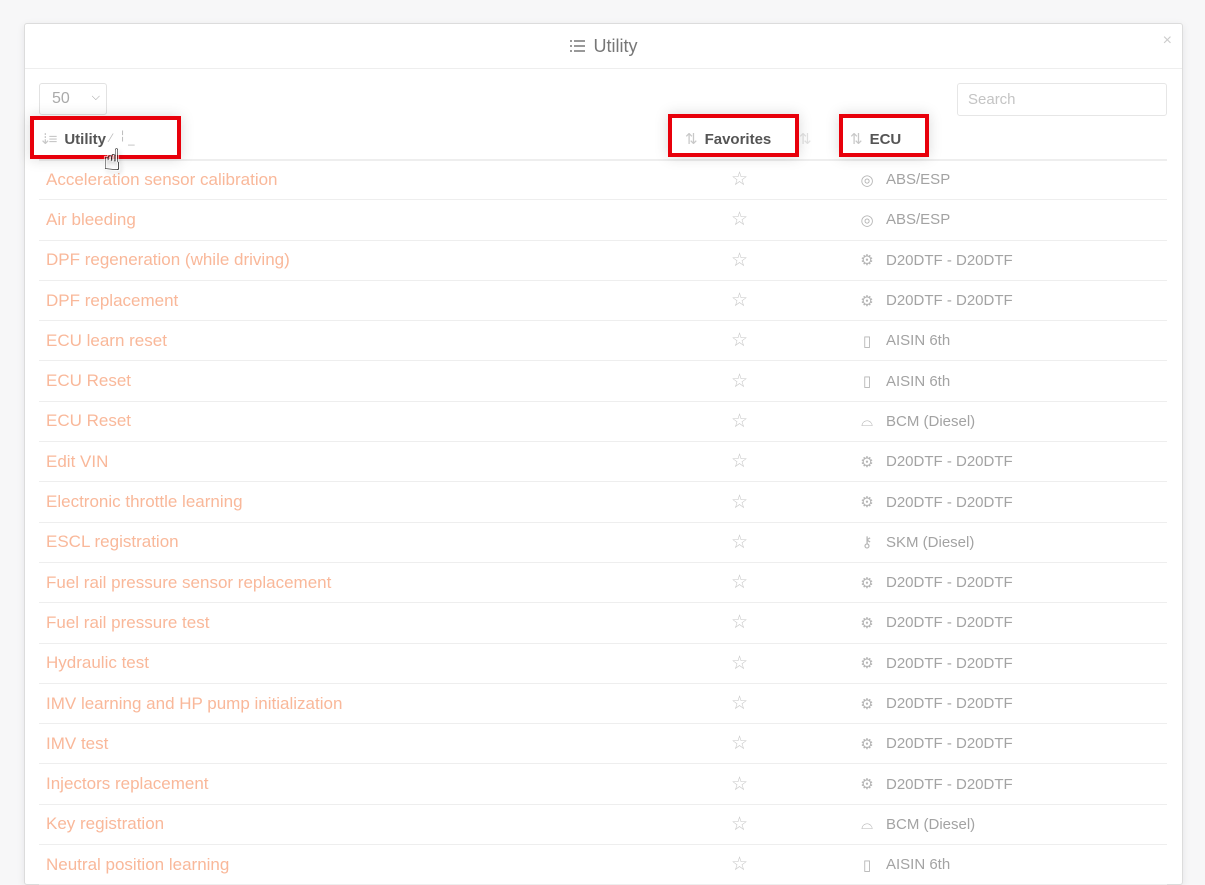 The image size is (1205, 885). I want to click on highlight-box-favorites, so click(733, 135).